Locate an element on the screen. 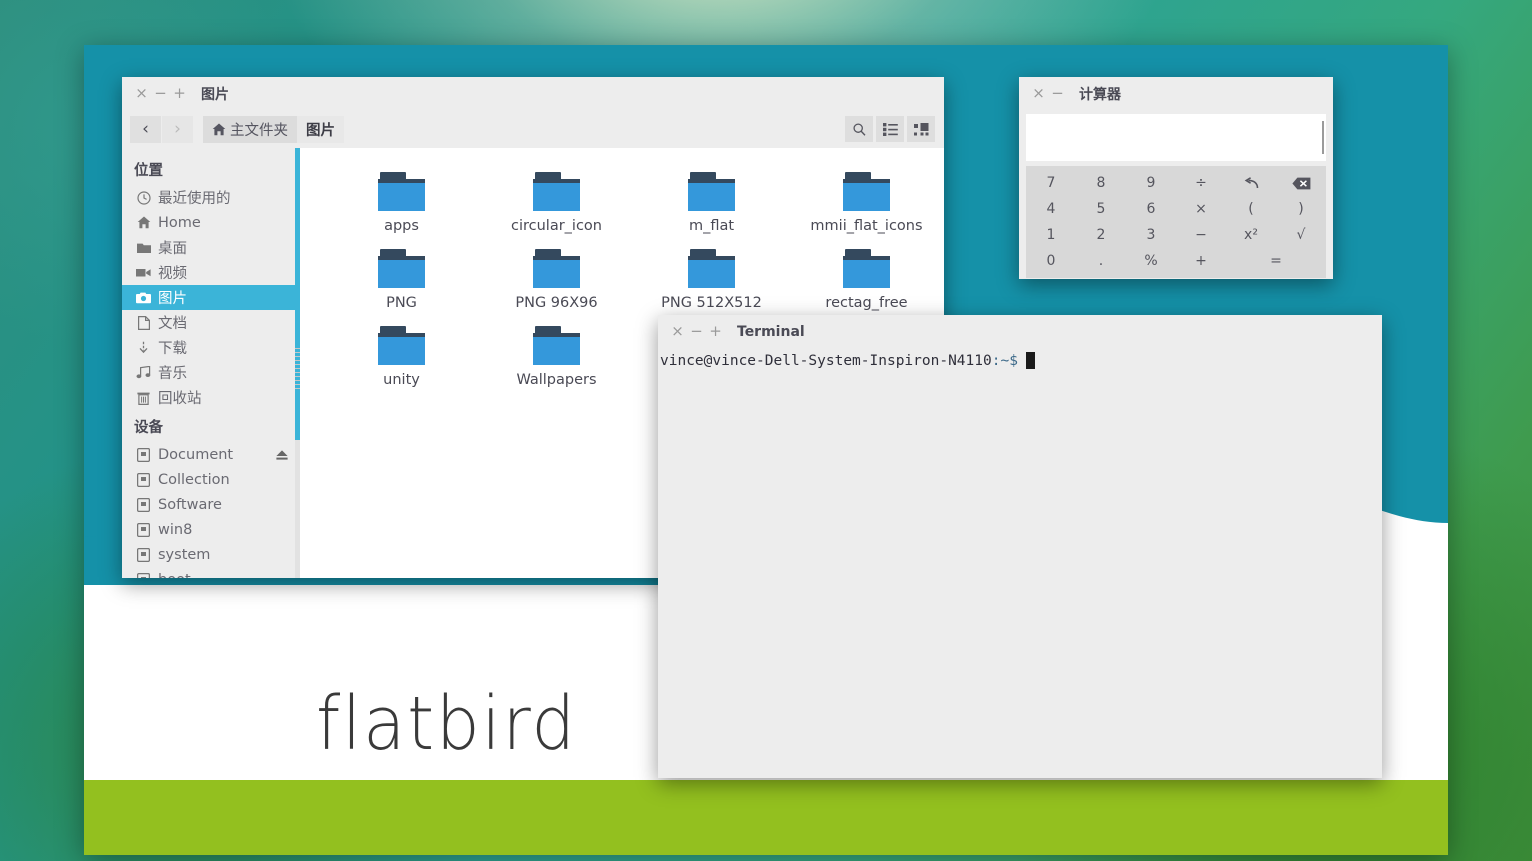 This screenshot has height=861, width=1532. list-view-button is located at coordinates (890, 129).